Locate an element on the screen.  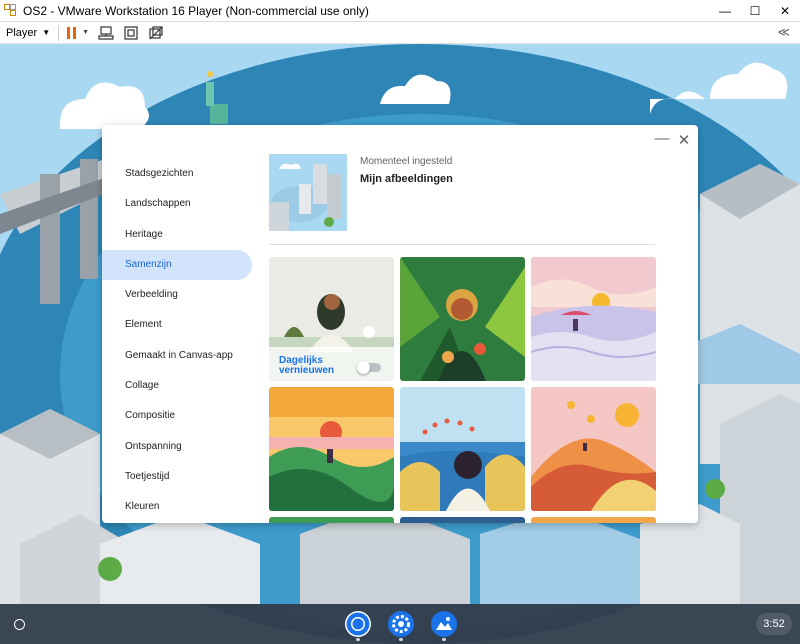
pause-icon is located at coordinates (72, 32).